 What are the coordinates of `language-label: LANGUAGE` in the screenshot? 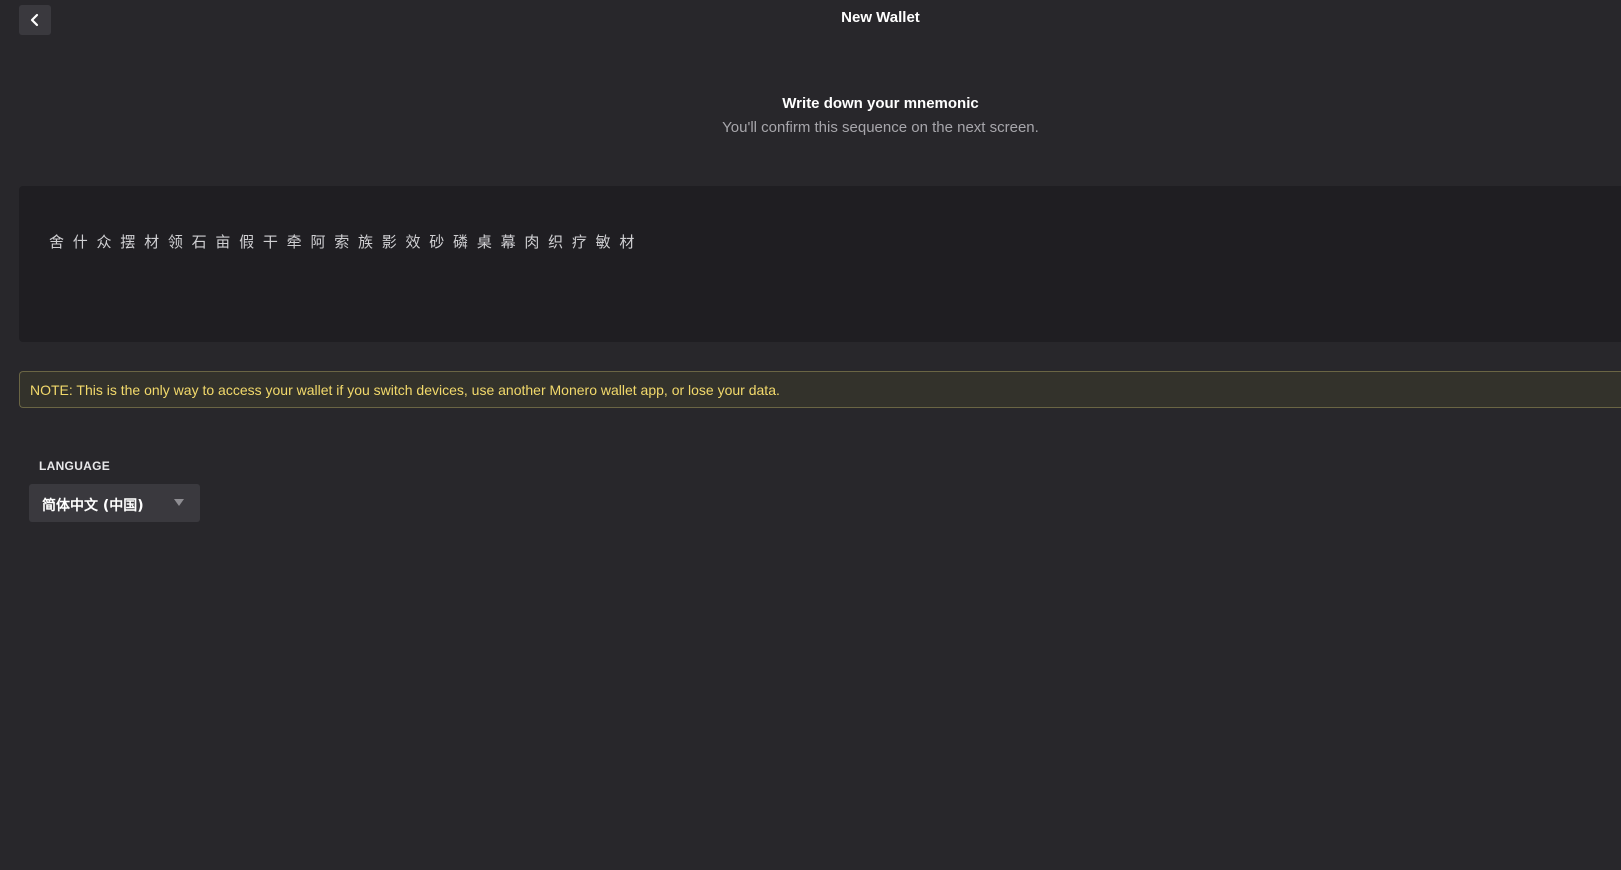 It's located at (75, 466).